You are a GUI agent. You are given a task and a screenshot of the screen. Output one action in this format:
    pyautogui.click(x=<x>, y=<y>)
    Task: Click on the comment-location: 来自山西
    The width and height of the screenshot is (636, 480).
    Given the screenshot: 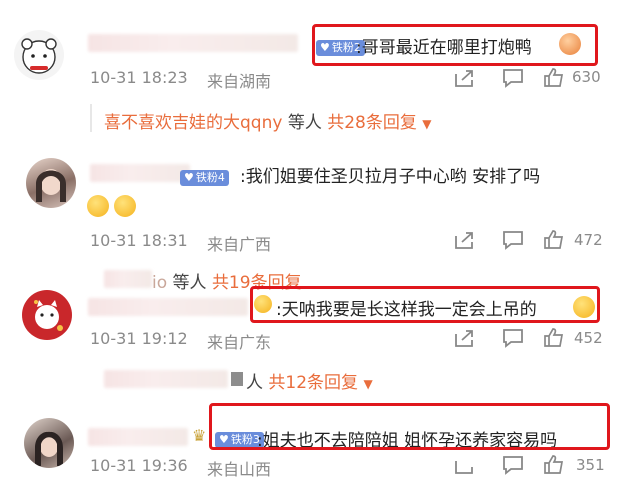 What is the action you would take?
    pyautogui.click(x=239, y=469)
    